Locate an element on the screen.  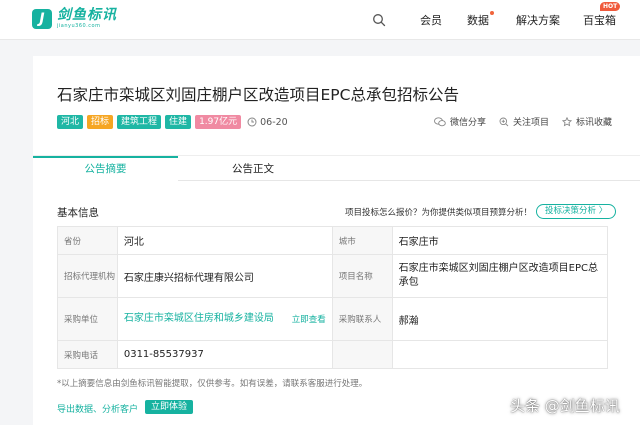
contact-label: 采购联系人 is located at coordinates (362, 319).